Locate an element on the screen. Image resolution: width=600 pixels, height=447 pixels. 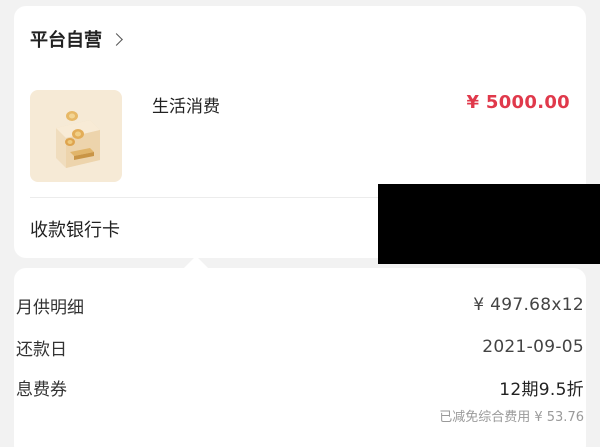
coins-box-icon is located at coordinates (78, 139).